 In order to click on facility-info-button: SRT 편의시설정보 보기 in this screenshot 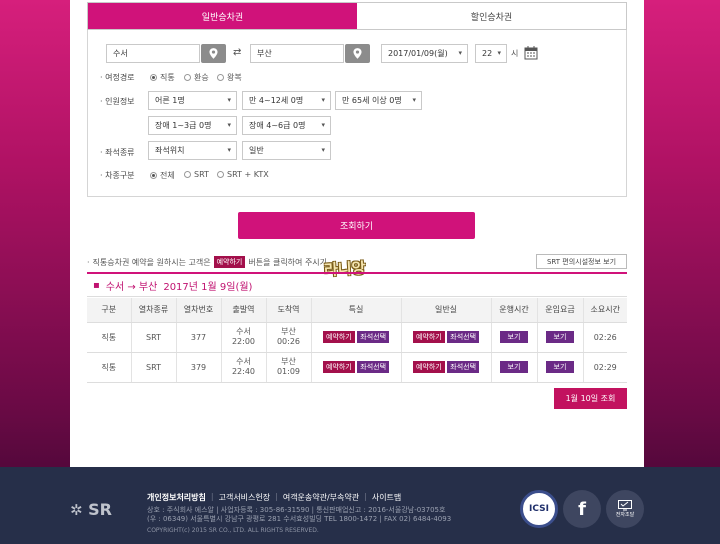, I will do `click(581, 261)`.